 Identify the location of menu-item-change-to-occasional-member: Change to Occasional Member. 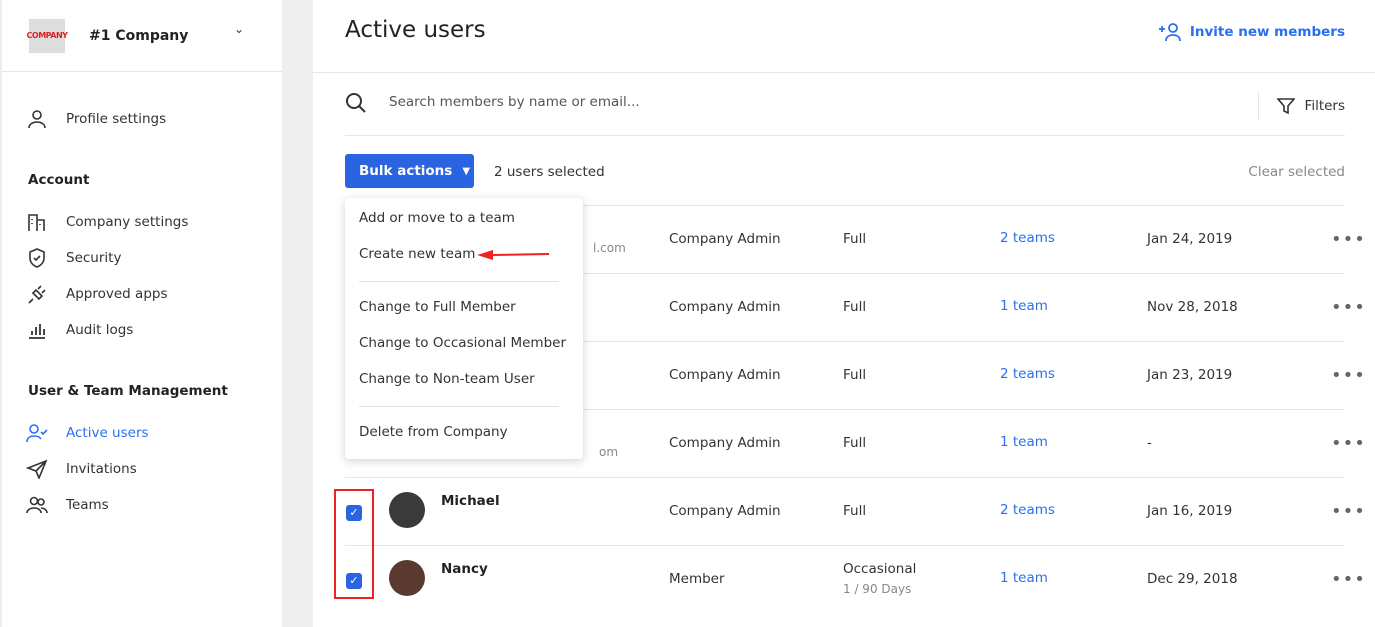
(462, 343).